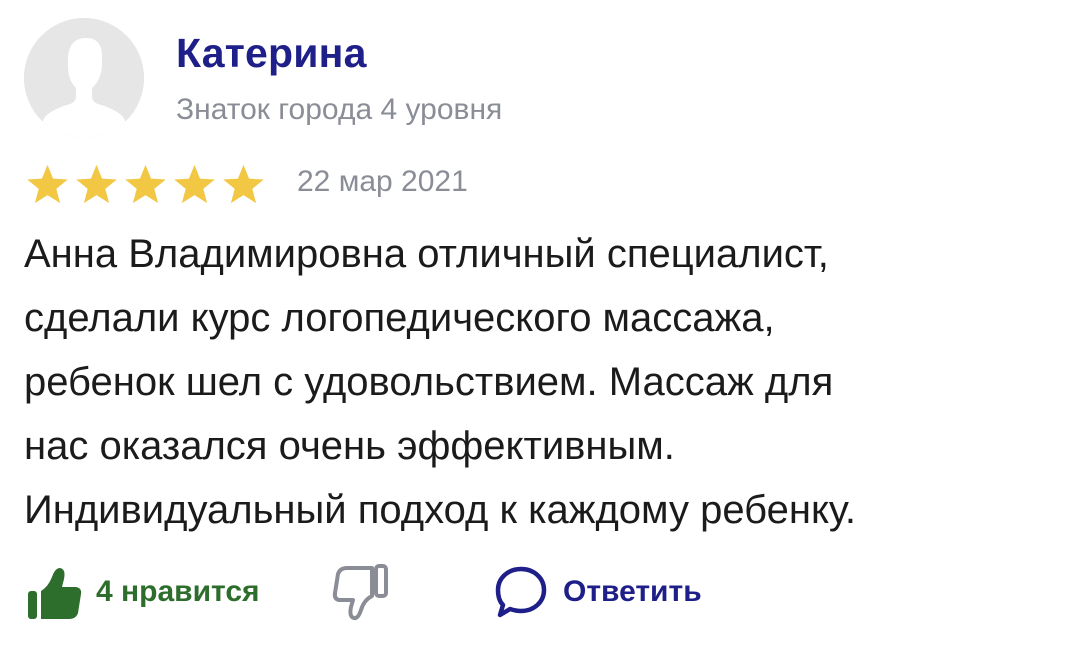  I want to click on review-text-line: сделали курс логопедического массажа,, so click(399, 318).